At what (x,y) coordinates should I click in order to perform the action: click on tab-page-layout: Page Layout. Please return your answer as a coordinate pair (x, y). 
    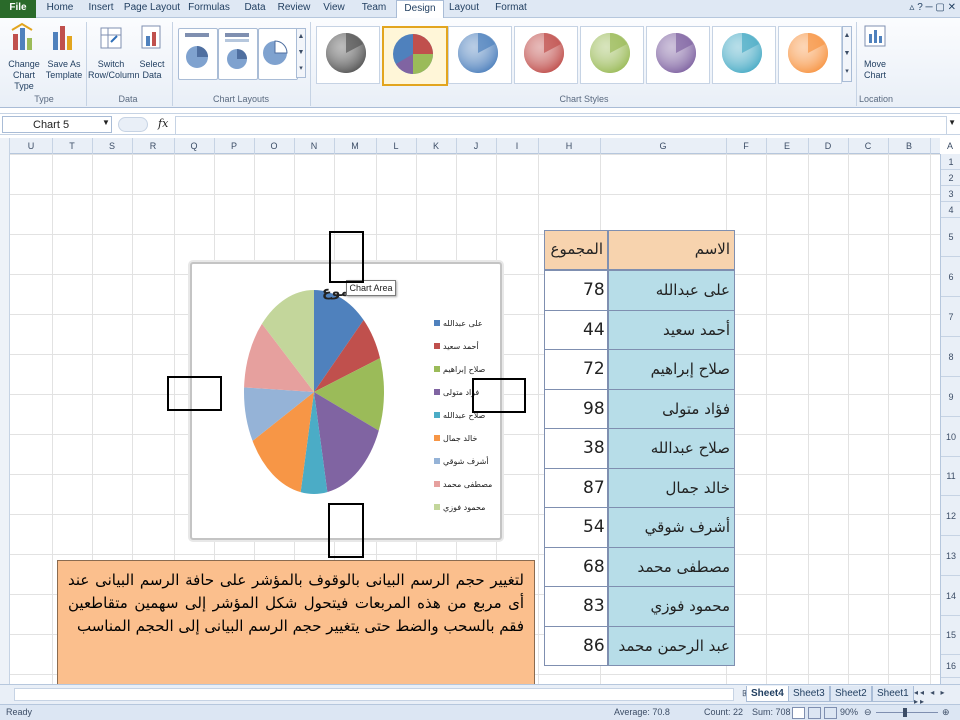
    Looking at the image, I should click on (152, 9).